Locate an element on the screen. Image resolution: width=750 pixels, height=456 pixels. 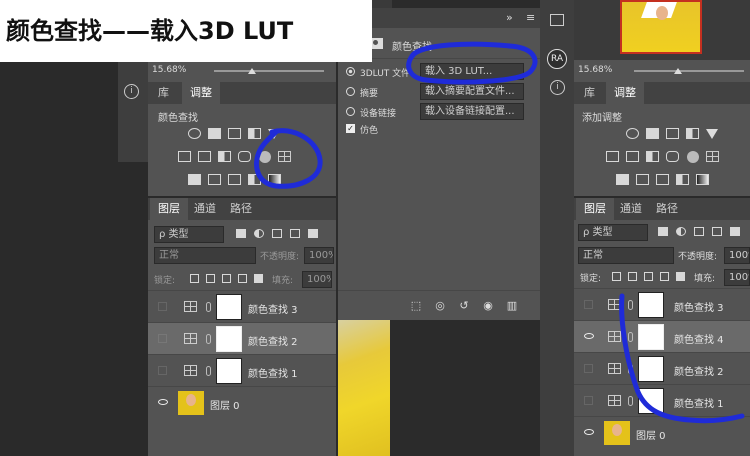
layer-row: 颜色查找 2 is located at coordinates (662, 368).